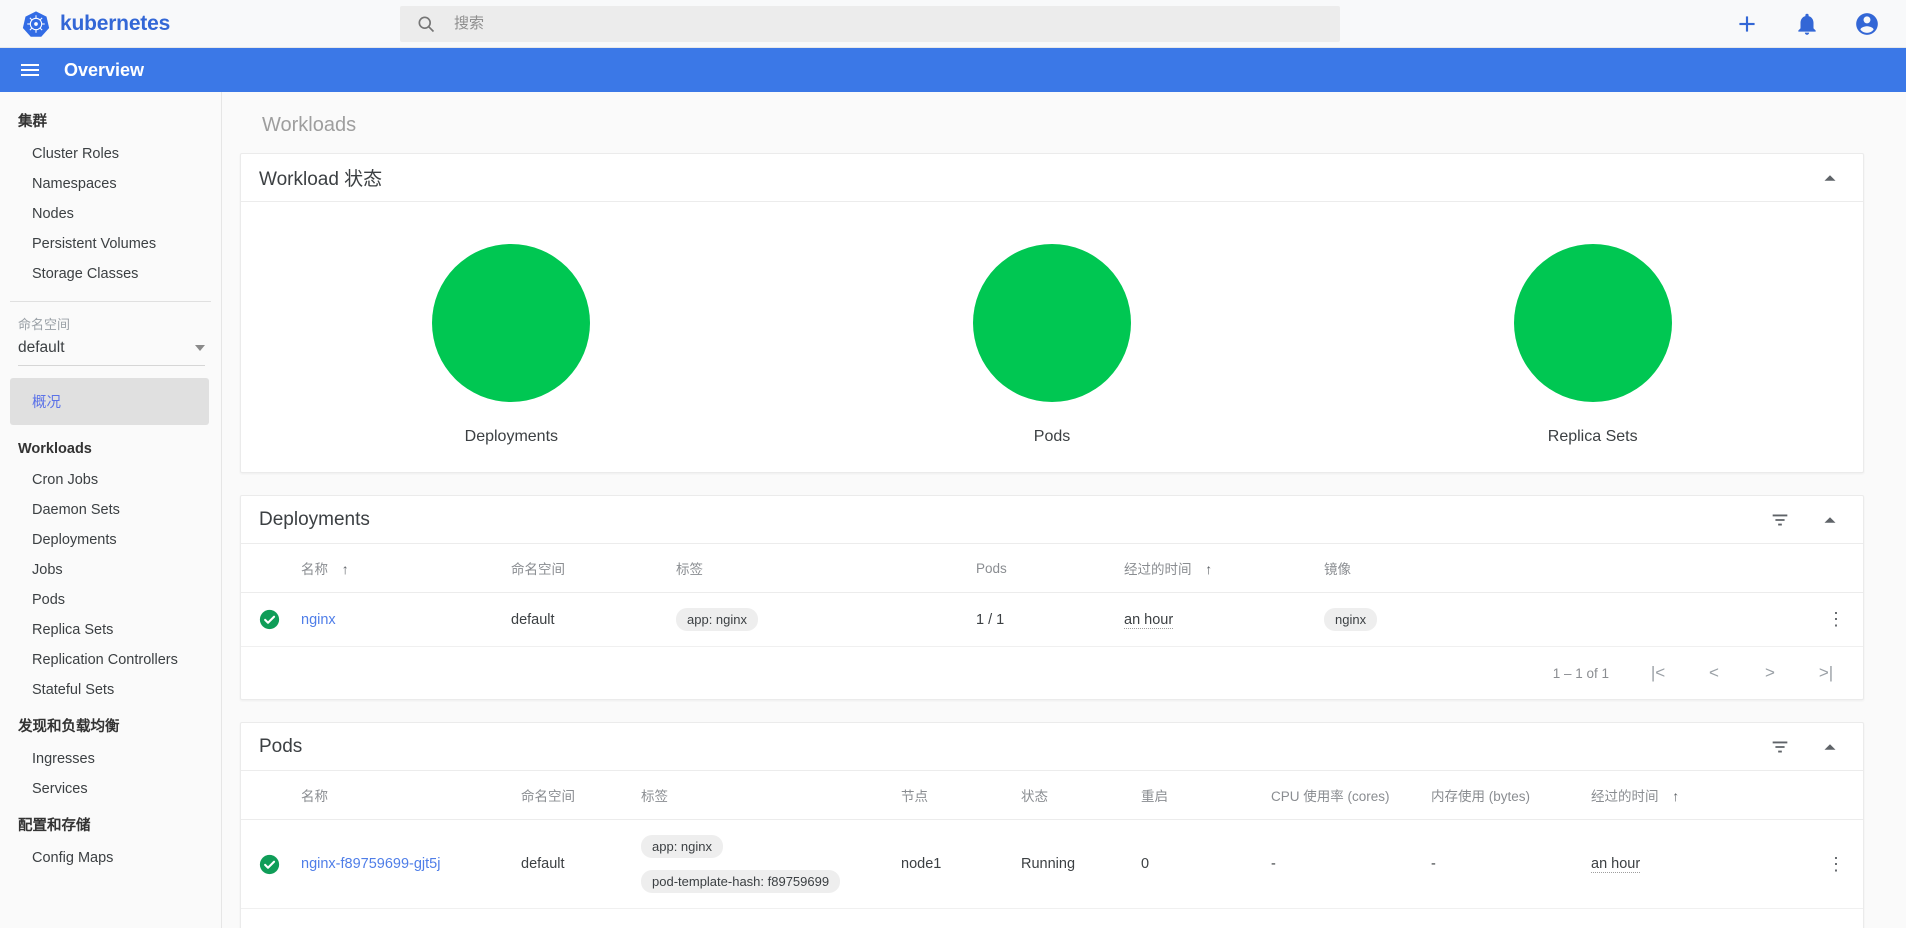  What do you see at coordinates (1052, 864) in the screenshot?
I see `table-row: nginx-f89759699-gjt5j default app` at bounding box center [1052, 864].